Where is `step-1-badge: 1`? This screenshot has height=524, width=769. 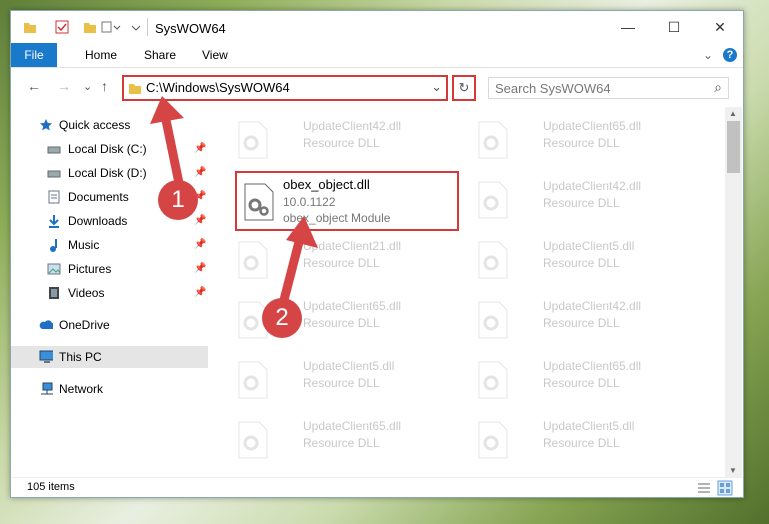
step-1-badge: 1 is located at coordinates (178, 200).